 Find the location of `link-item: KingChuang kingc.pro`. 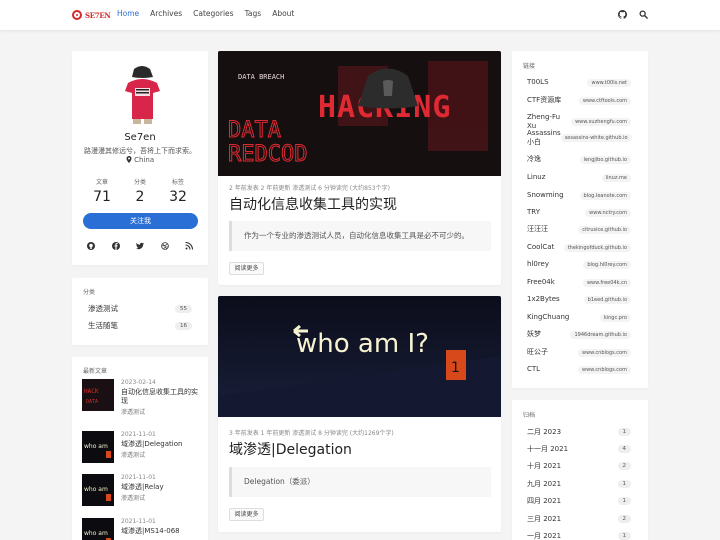

link-item: KingChuang kingc.pro is located at coordinates (579, 317).